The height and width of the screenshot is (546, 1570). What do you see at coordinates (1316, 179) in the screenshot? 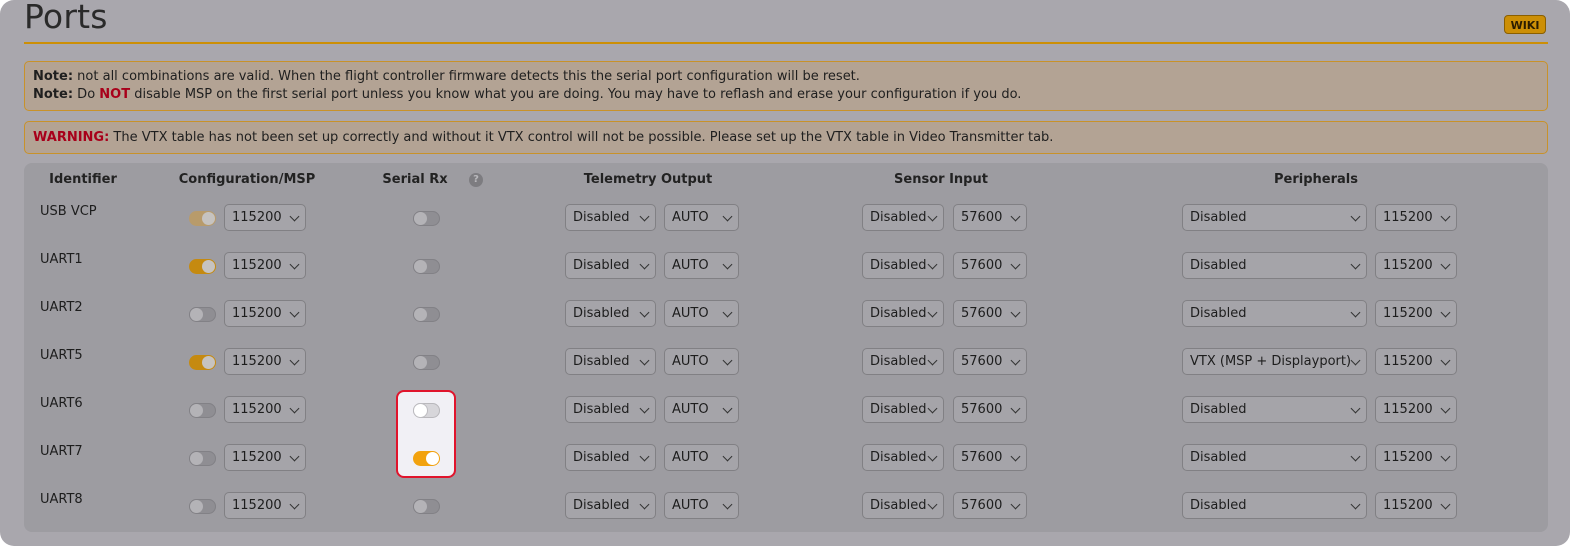
I see `header-peripherals: Peripherals` at bounding box center [1316, 179].